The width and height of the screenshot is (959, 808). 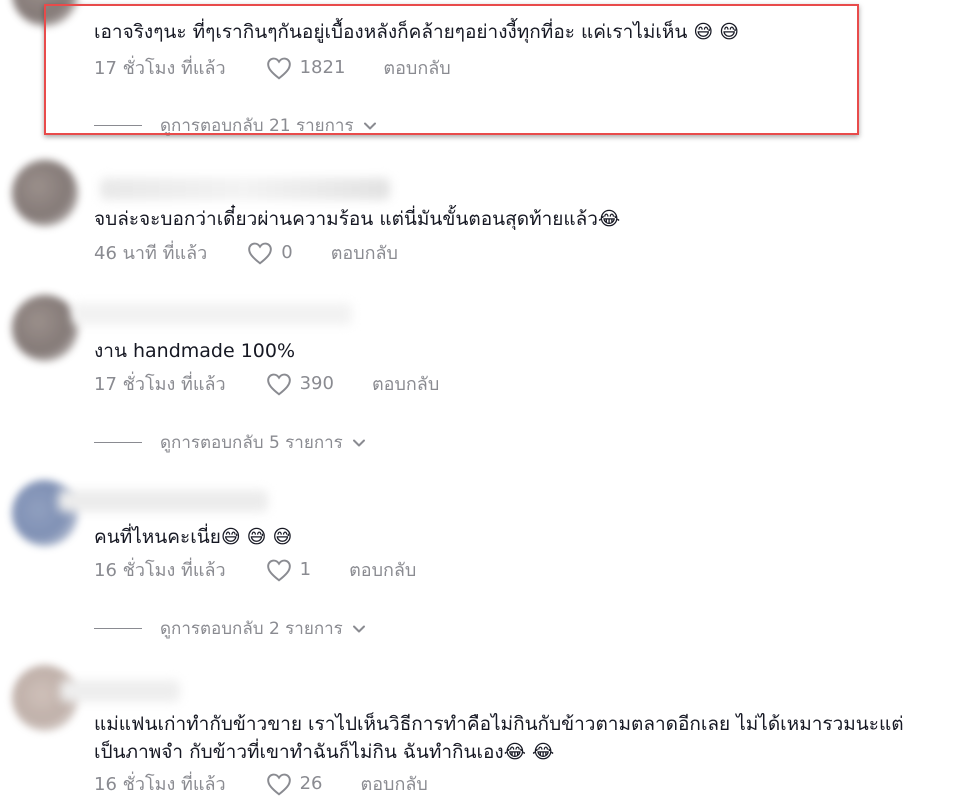 I want to click on comment-meta: 46 นาที ที่แล้ว 0 ตอบกลับ, so click(x=246, y=252).